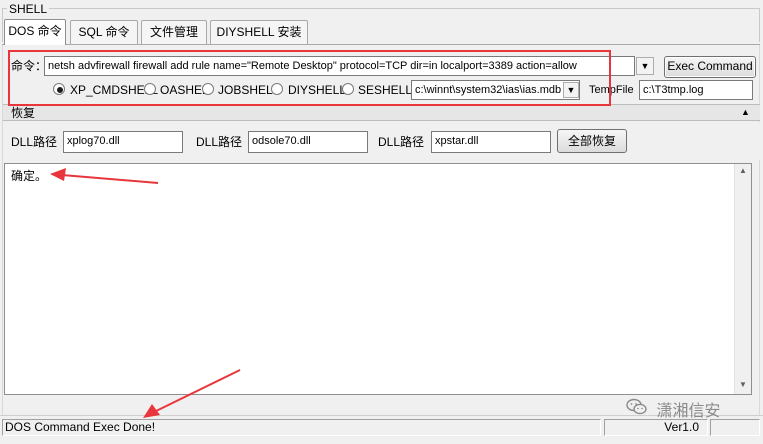 Image resolution: width=763 pixels, height=444 pixels. What do you see at coordinates (35, 32) in the screenshot?
I see `tab-dos-command: DOS 命令` at bounding box center [35, 32].